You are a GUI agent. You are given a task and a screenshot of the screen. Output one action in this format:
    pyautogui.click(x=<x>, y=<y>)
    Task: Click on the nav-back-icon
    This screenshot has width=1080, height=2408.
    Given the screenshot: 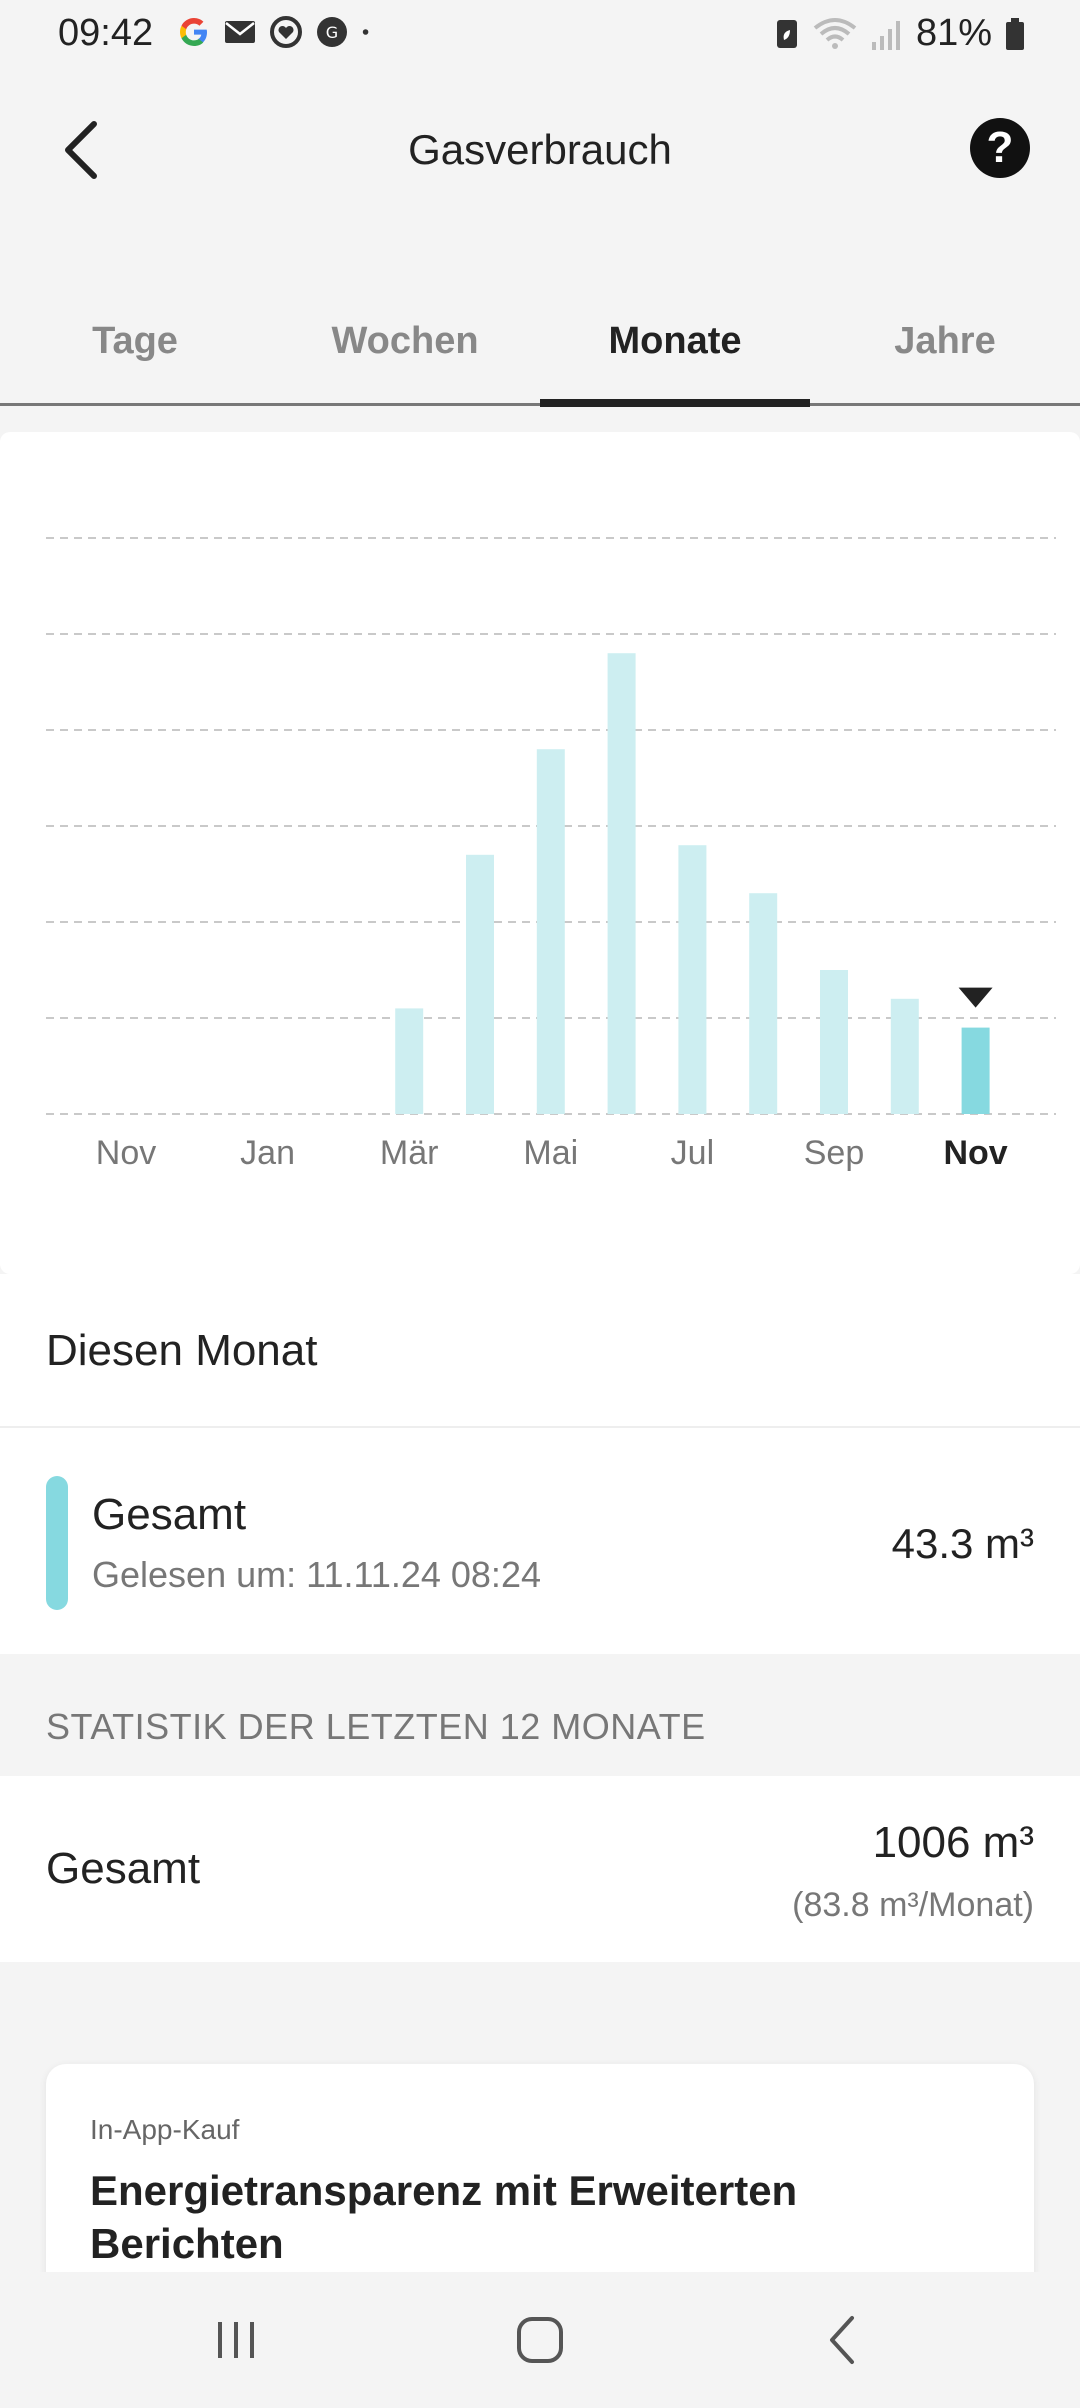 What is the action you would take?
    pyautogui.click(x=842, y=2340)
    